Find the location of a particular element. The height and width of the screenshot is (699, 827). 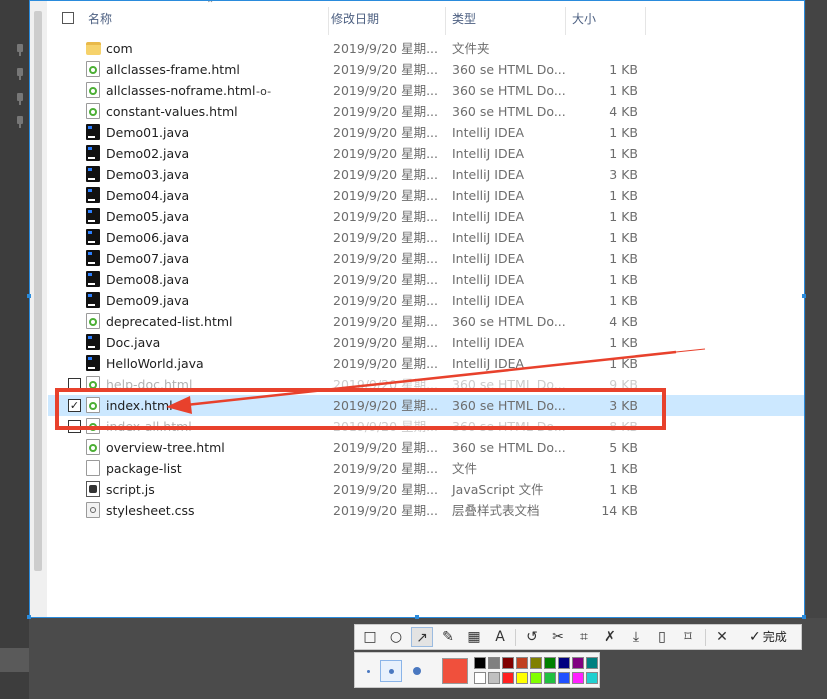

file-name: package-list is located at coordinates (144, 468).